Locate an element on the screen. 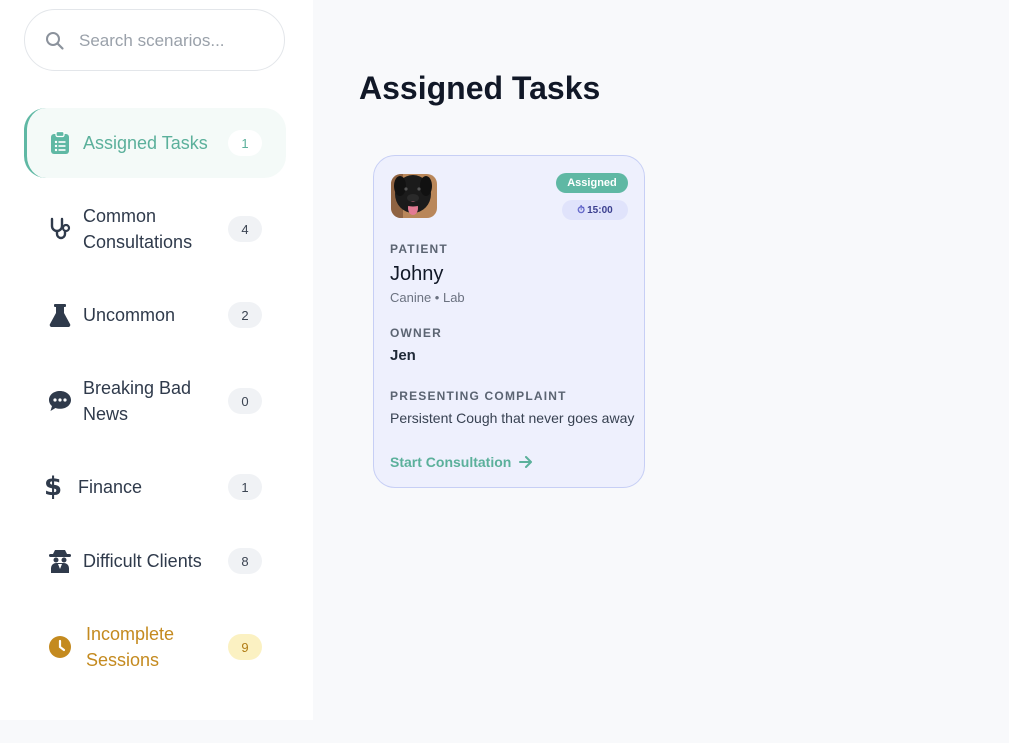 The image size is (1009, 743). count-badge: 8 is located at coordinates (245, 561).